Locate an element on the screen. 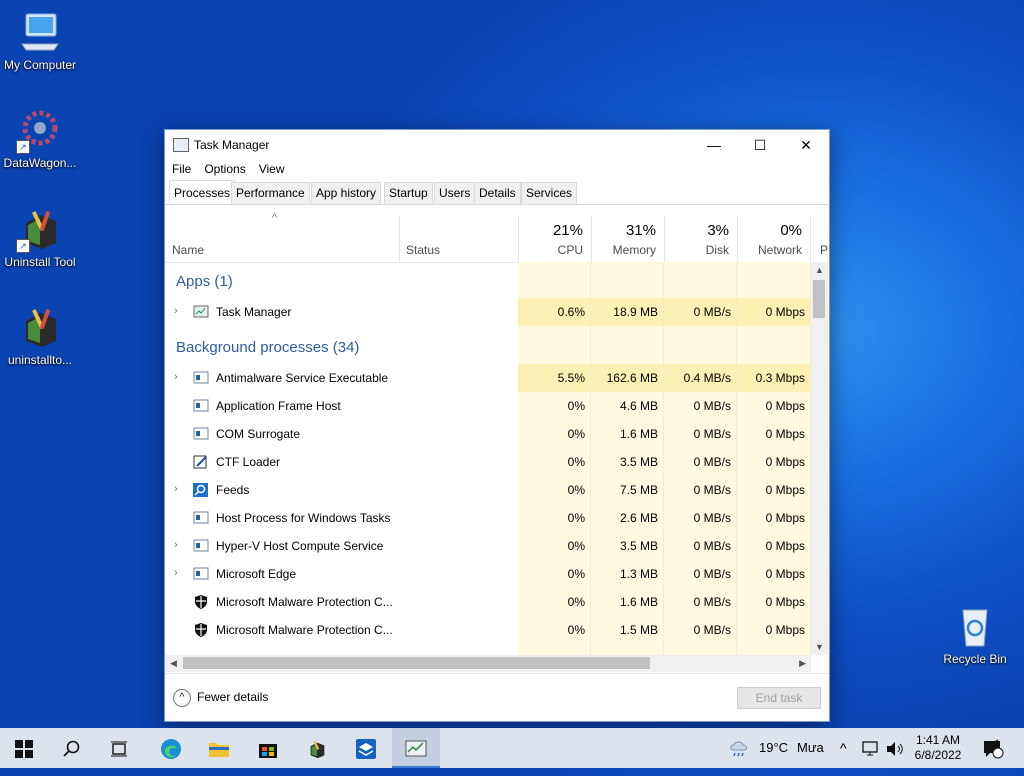 The height and width of the screenshot is (776, 1024). taskbar-app-blue is located at coordinates (366, 748).